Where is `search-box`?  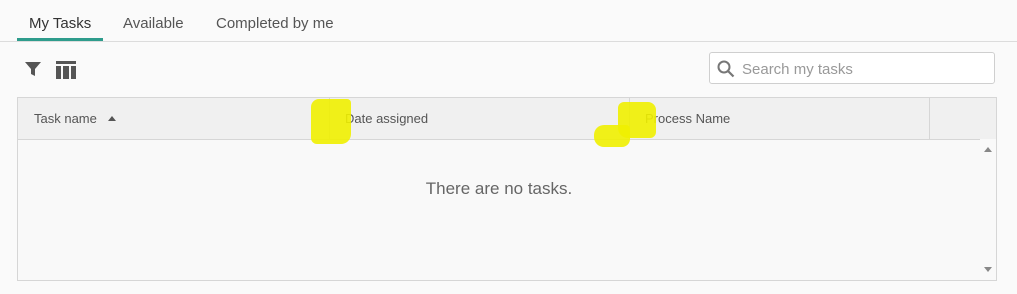 search-box is located at coordinates (852, 68).